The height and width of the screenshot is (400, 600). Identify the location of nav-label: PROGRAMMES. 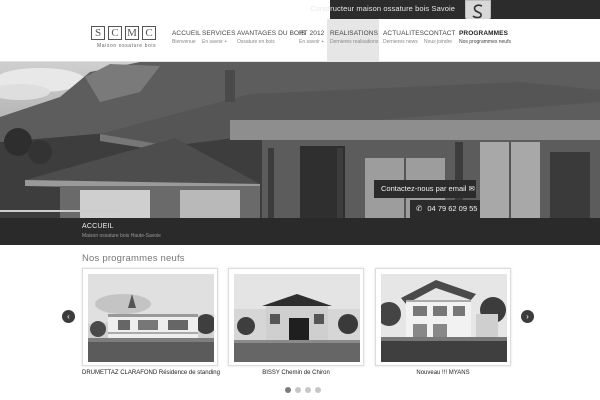
(484, 33).